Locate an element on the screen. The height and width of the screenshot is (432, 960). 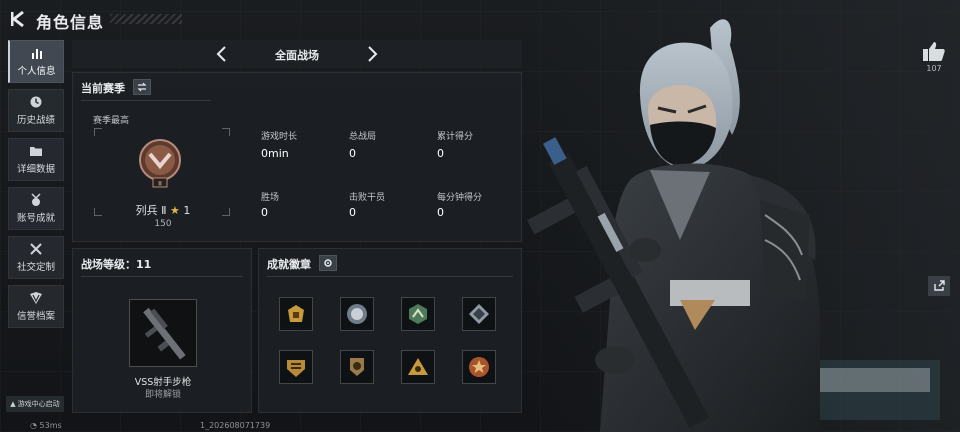
sidebar-item-label: 历史战绩 is located at coordinates (35, 120).